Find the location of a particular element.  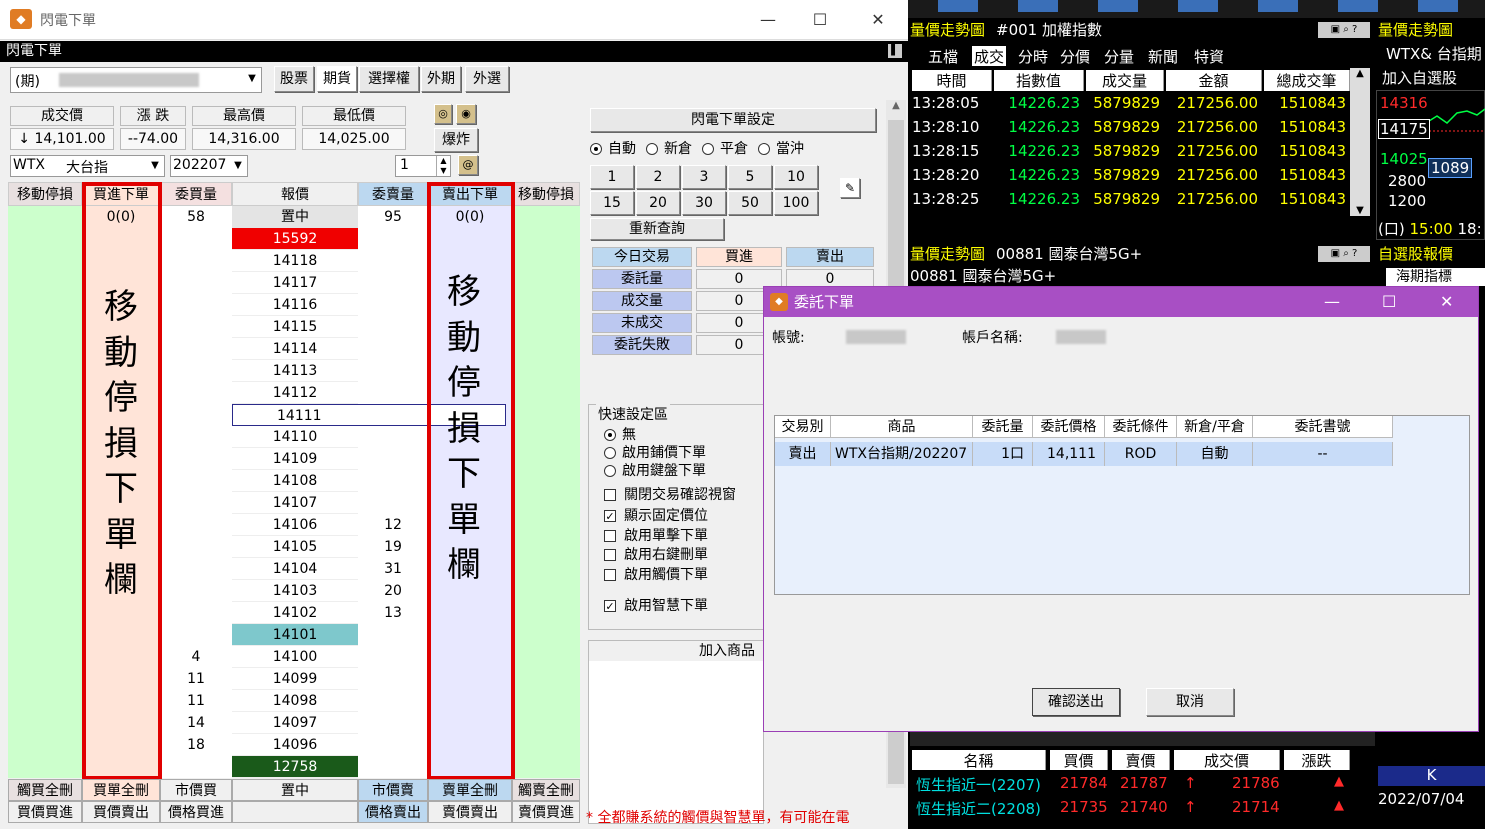

qty-button: 2 is located at coordinates (658, 177).